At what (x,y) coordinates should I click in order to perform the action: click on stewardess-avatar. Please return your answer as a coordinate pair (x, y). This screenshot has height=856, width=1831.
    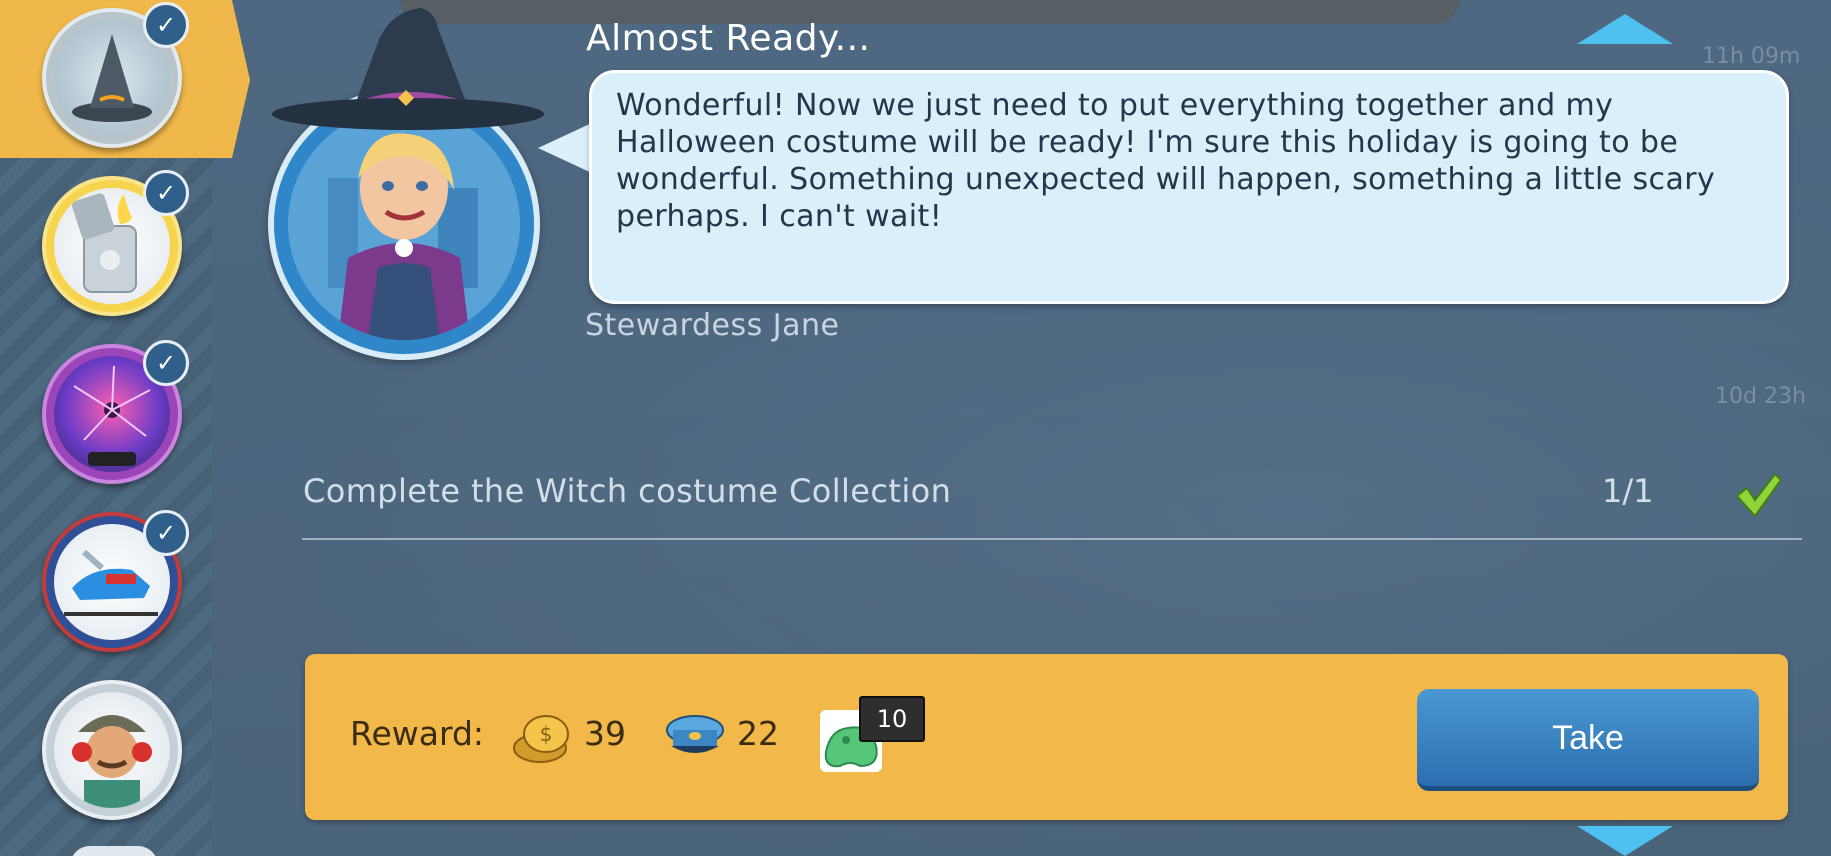
    Looking at the image, I should click on (404, 224).